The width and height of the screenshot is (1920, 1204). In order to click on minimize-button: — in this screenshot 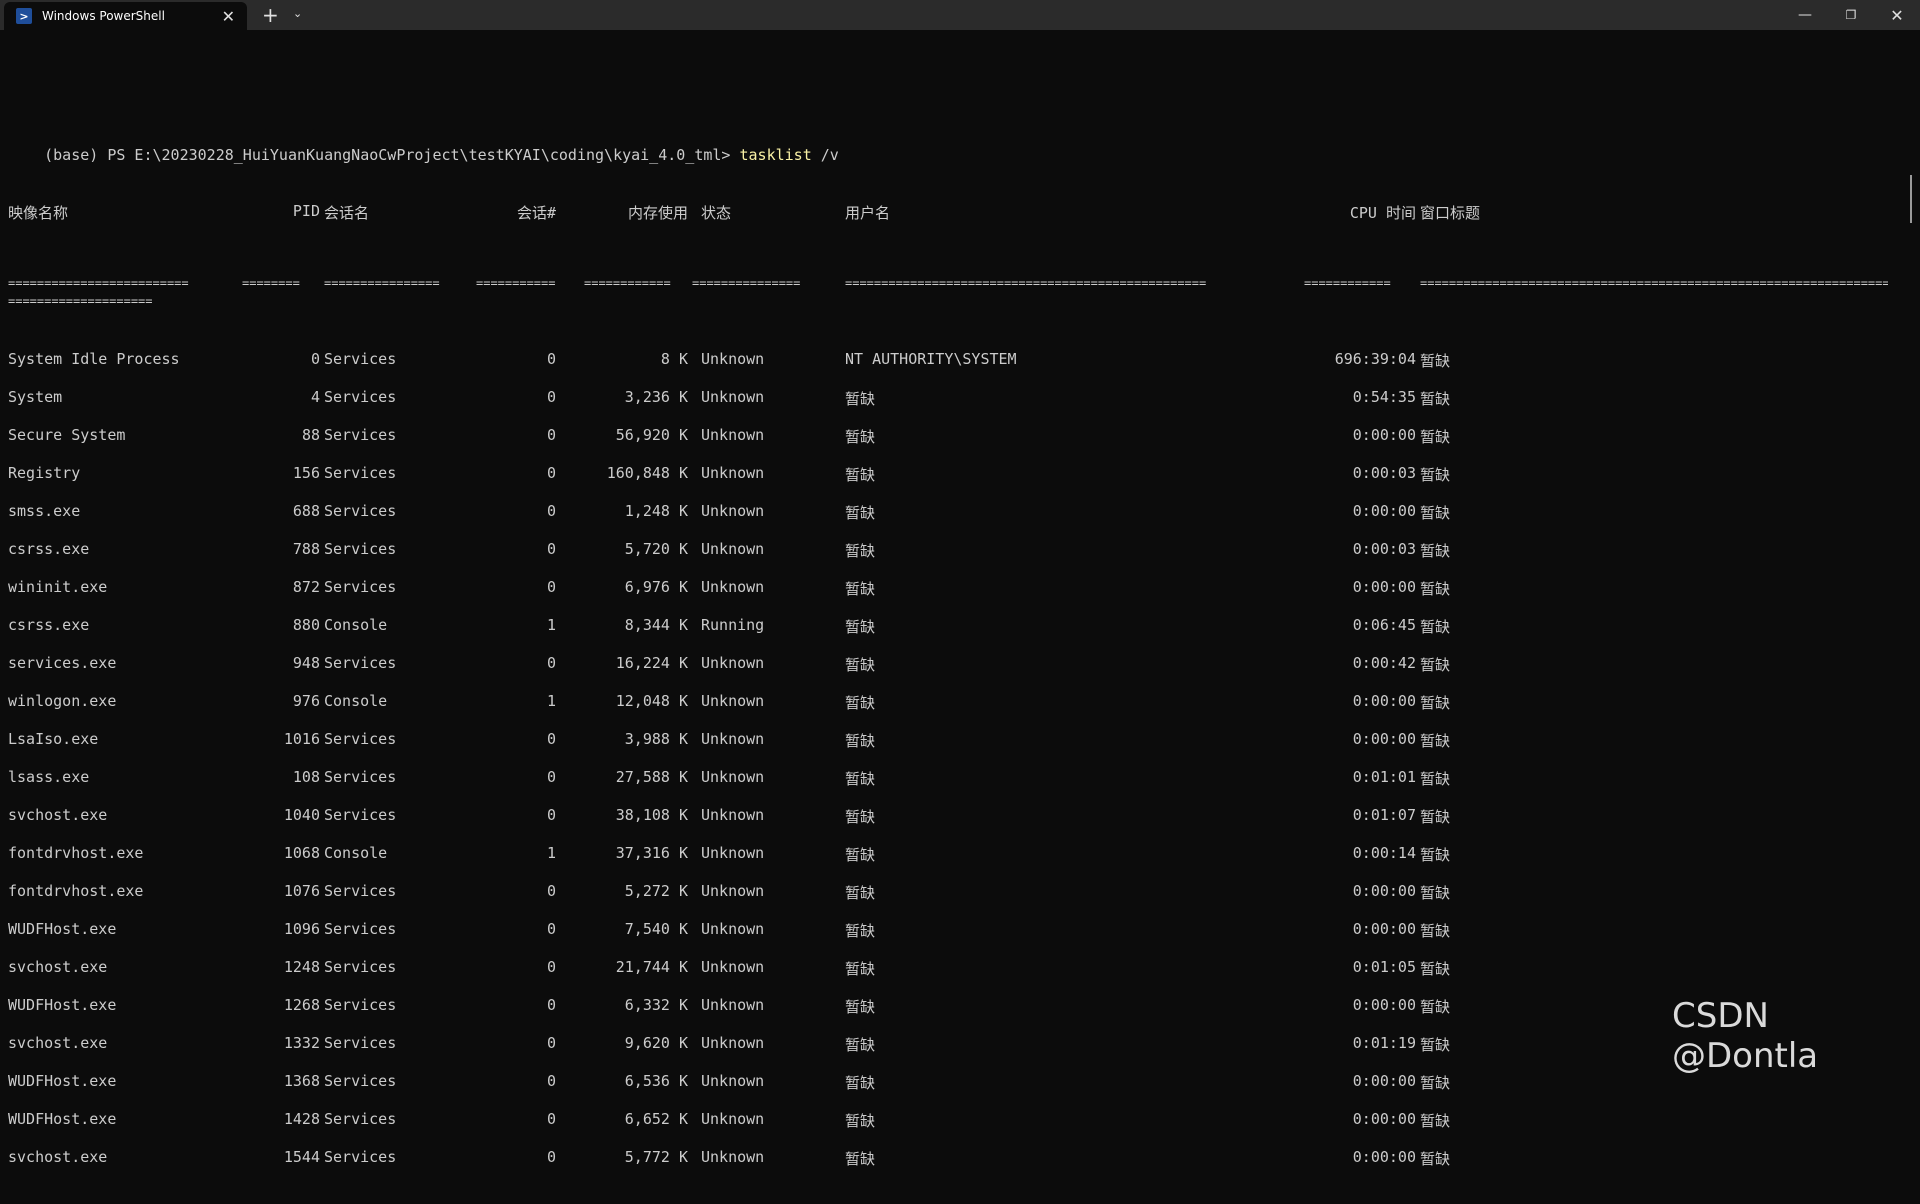, I will do `click(1805, 15)`.